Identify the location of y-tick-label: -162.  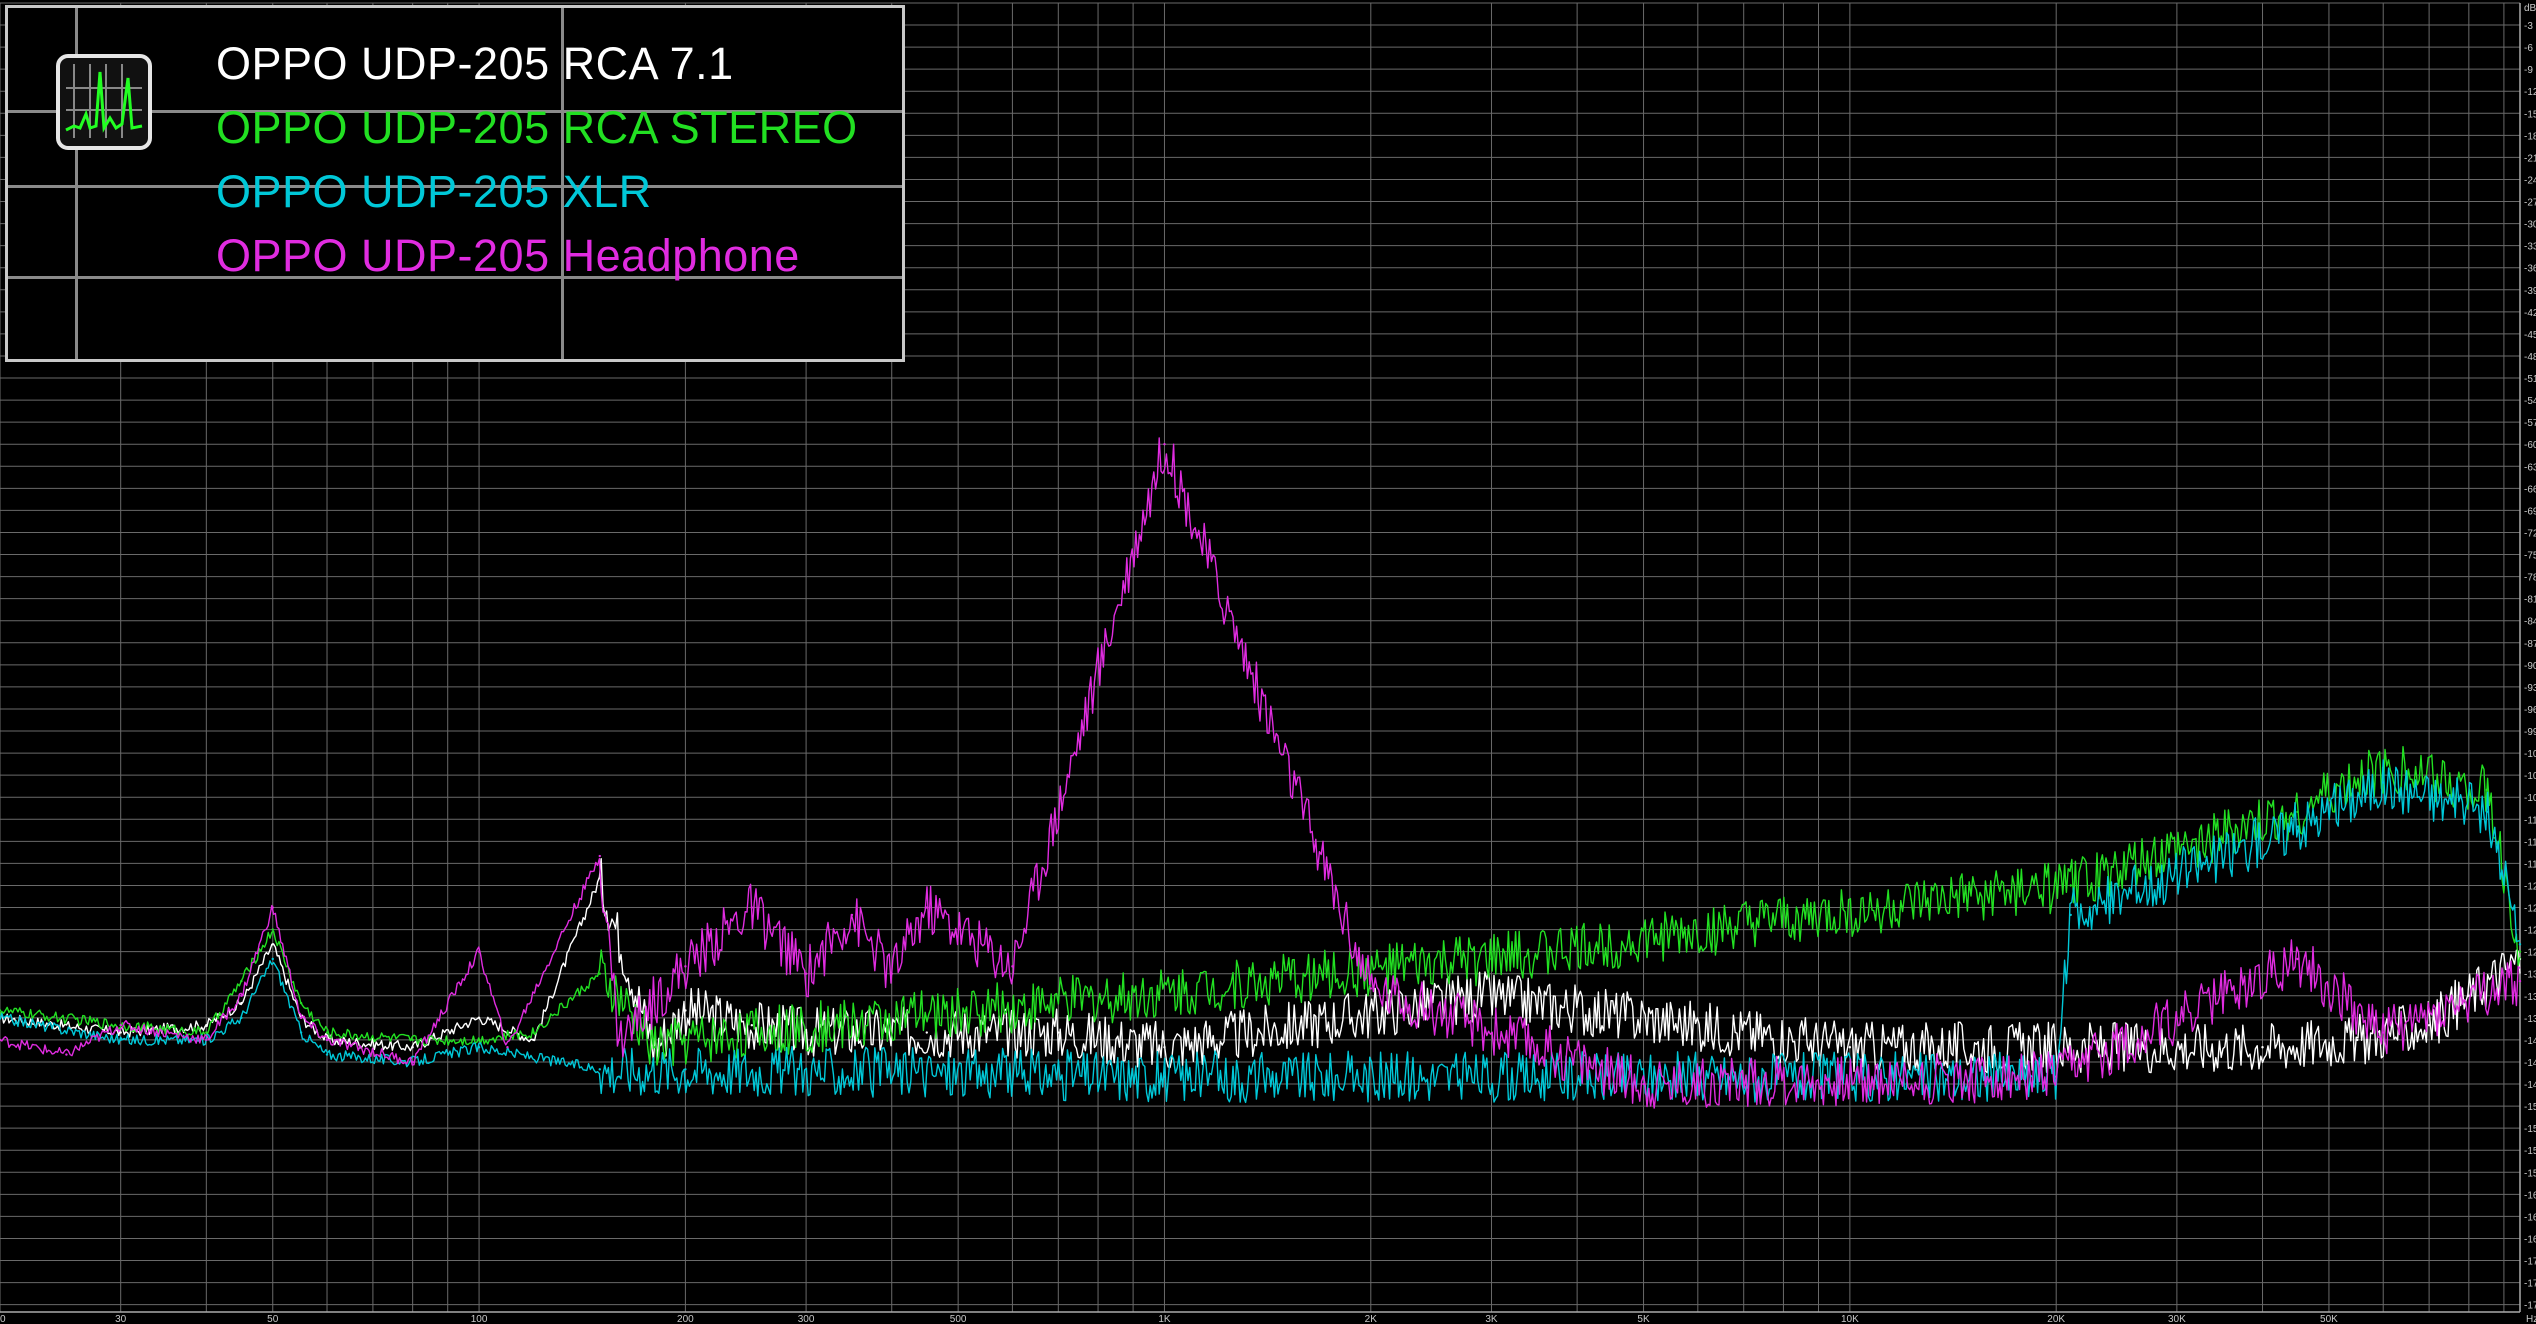
(2530, 1195).